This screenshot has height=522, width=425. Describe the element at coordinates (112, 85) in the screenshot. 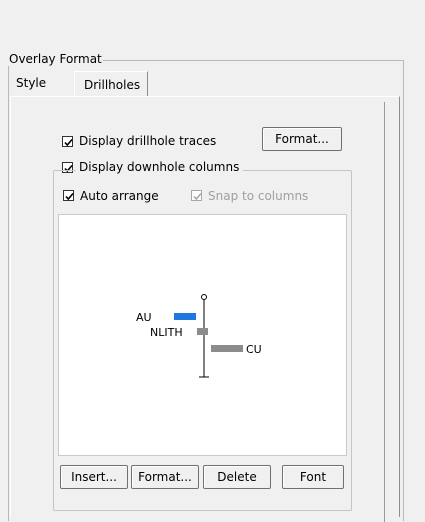

I see `tab-drillholes-label: Drillholes` at that location.